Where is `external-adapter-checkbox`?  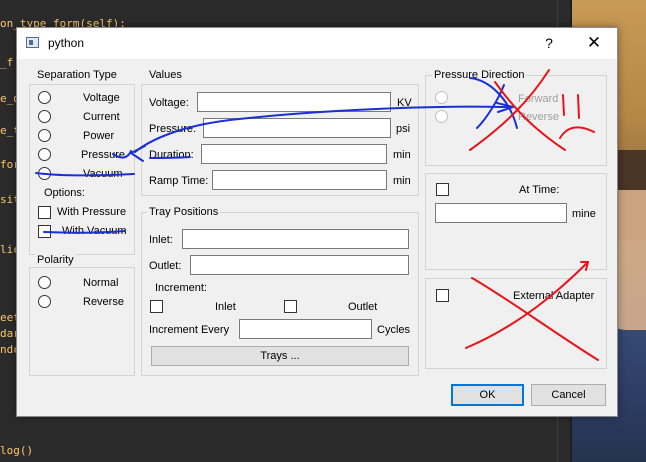
external-adapter-checkbox is located at coordinates (442, 295).